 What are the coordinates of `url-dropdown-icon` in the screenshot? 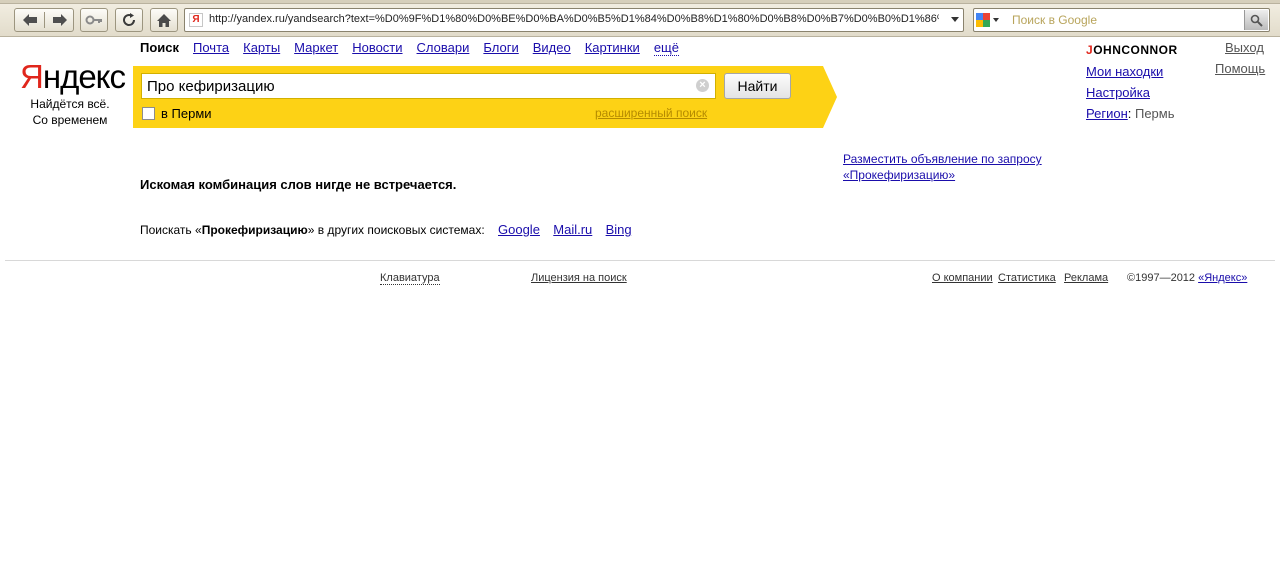 It's located at (955, 19).